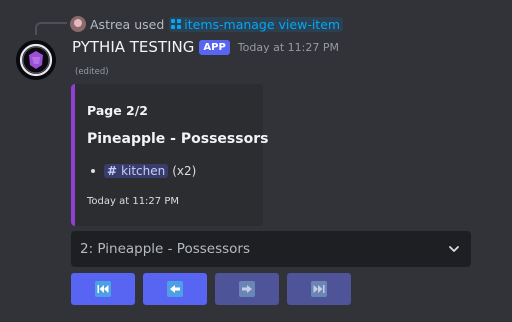 The image size is (512, 322). What do you see at coordinates (178, 139) in the screenshot?
I see `embed-title: Pineapple - Possessors` at bounding box center [178, 139].